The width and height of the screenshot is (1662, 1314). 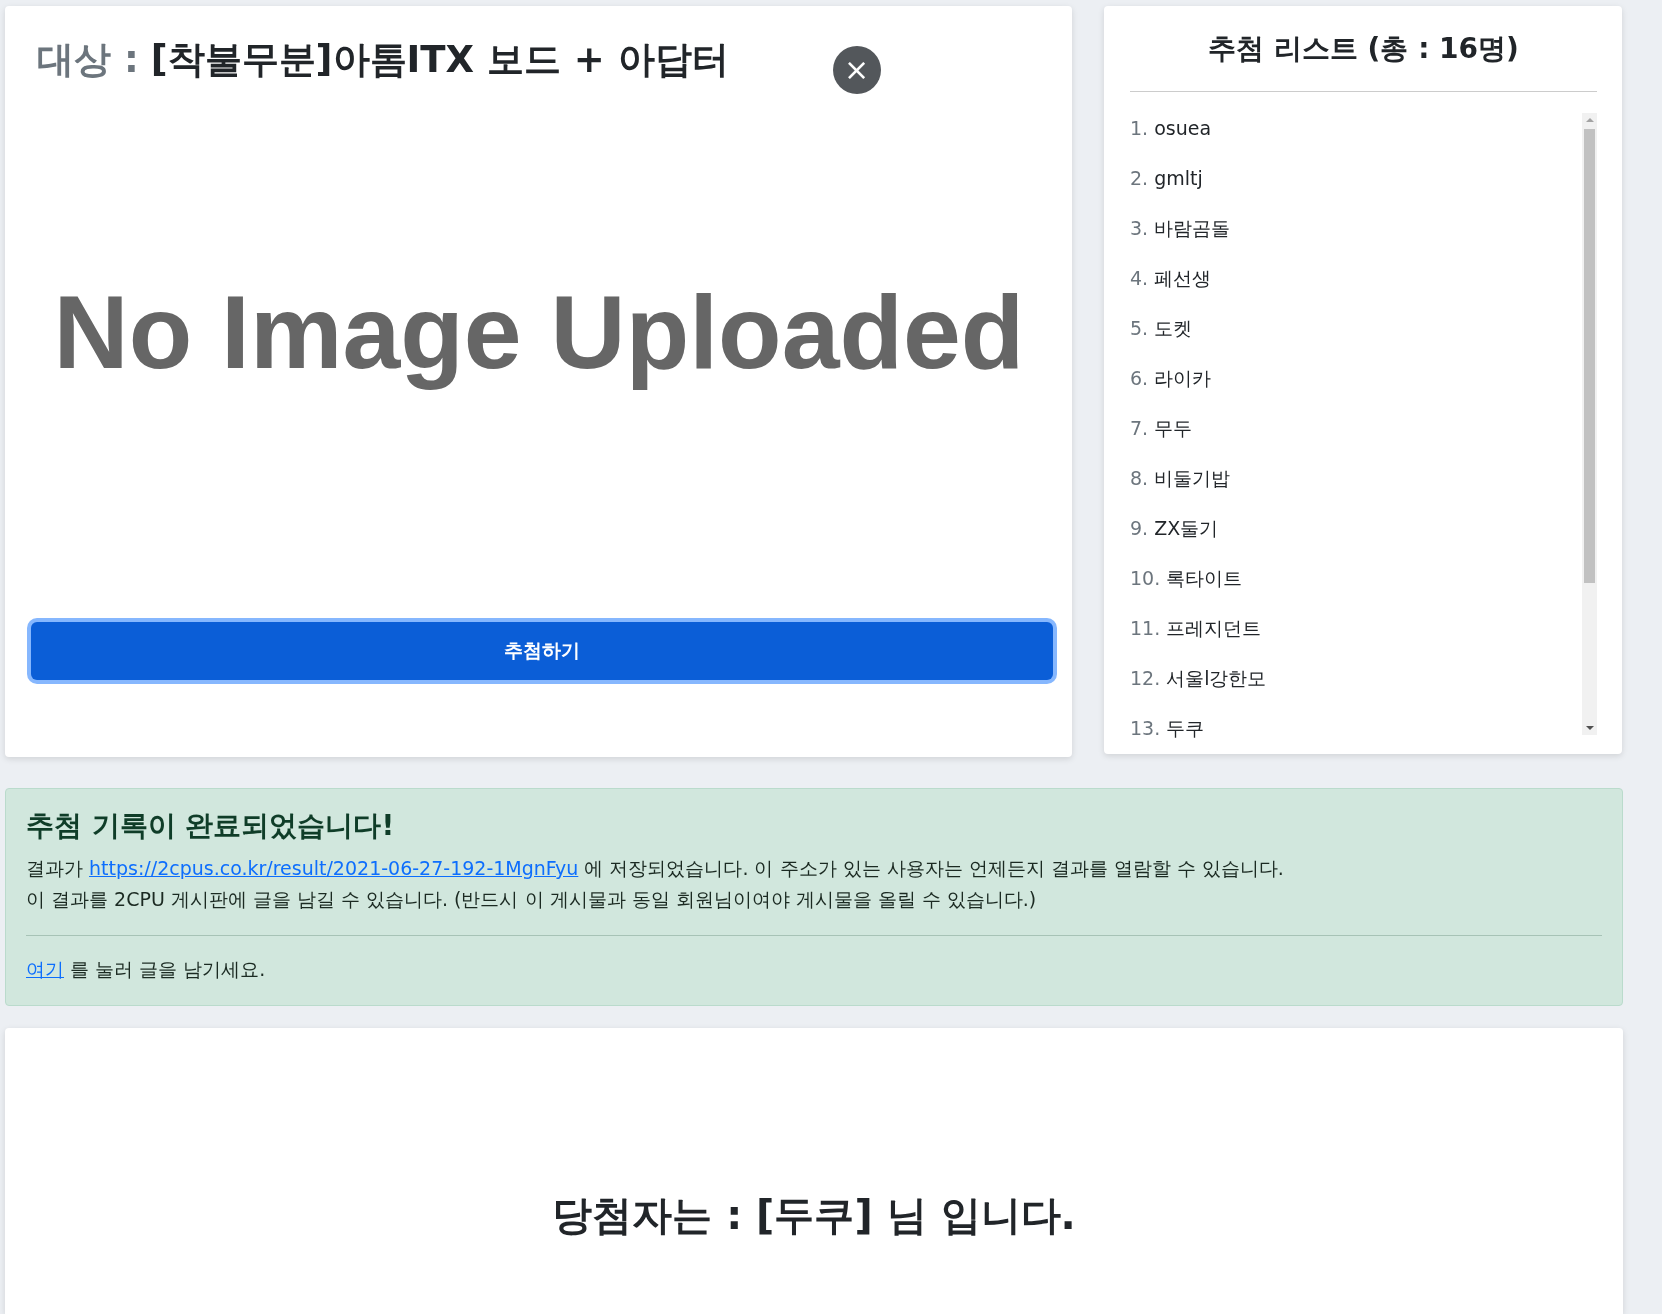 What do you see at coordinates (1139, 278) in the screenshot?
I see `entry-number: 4.` at bounding box center [1139, 278].